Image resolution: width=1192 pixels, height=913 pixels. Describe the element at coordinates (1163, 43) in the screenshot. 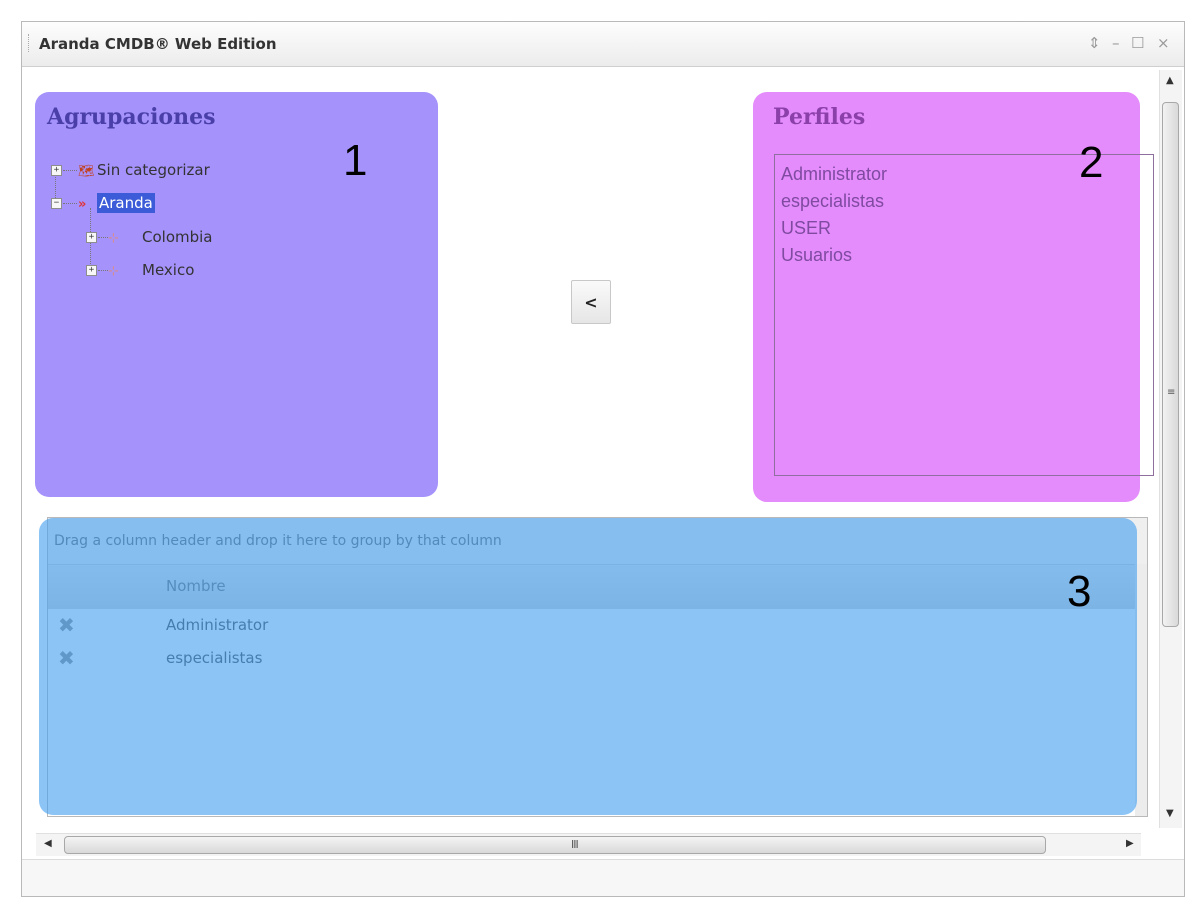

I see `close-icon: ×` at that location.